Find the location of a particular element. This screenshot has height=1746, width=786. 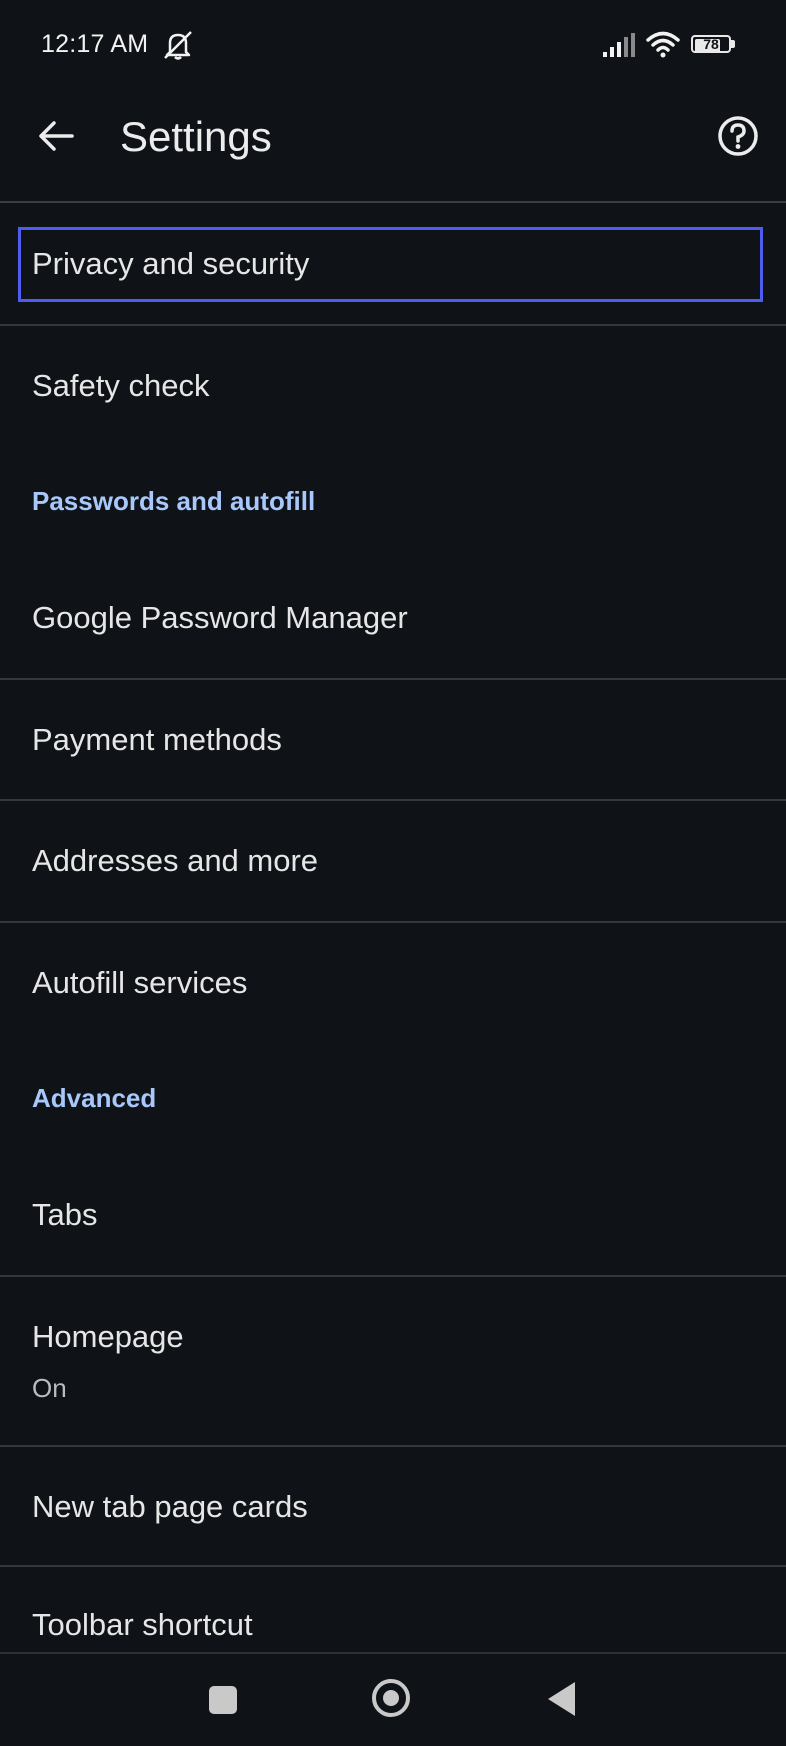

settings-item-label: Addresses and more is located at coordinates (175, 860).